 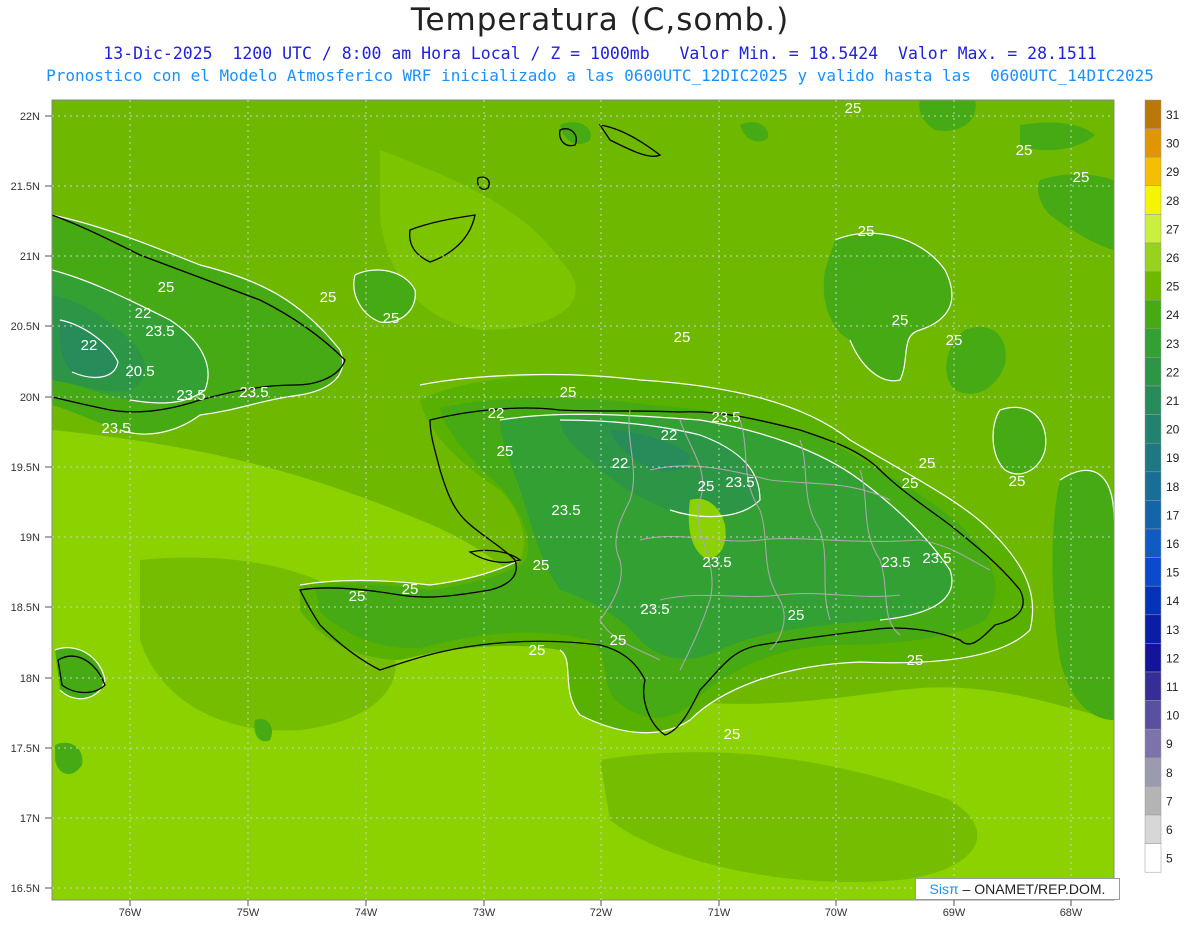 I want to click on lon-tick-label: 76W, so click(x=130, y=913).